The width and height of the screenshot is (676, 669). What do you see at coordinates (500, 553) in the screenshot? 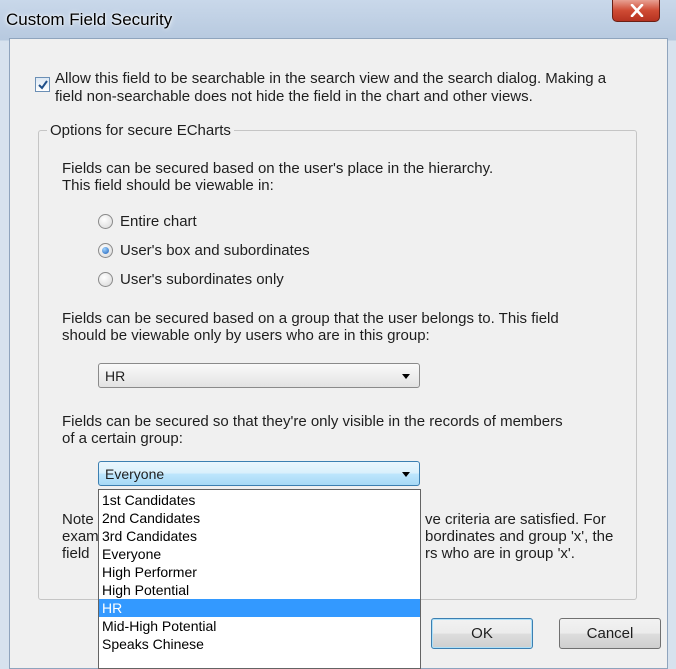
I see `note-text-right3: rs who are in group 'x'.` at bounding box center [500, 553].